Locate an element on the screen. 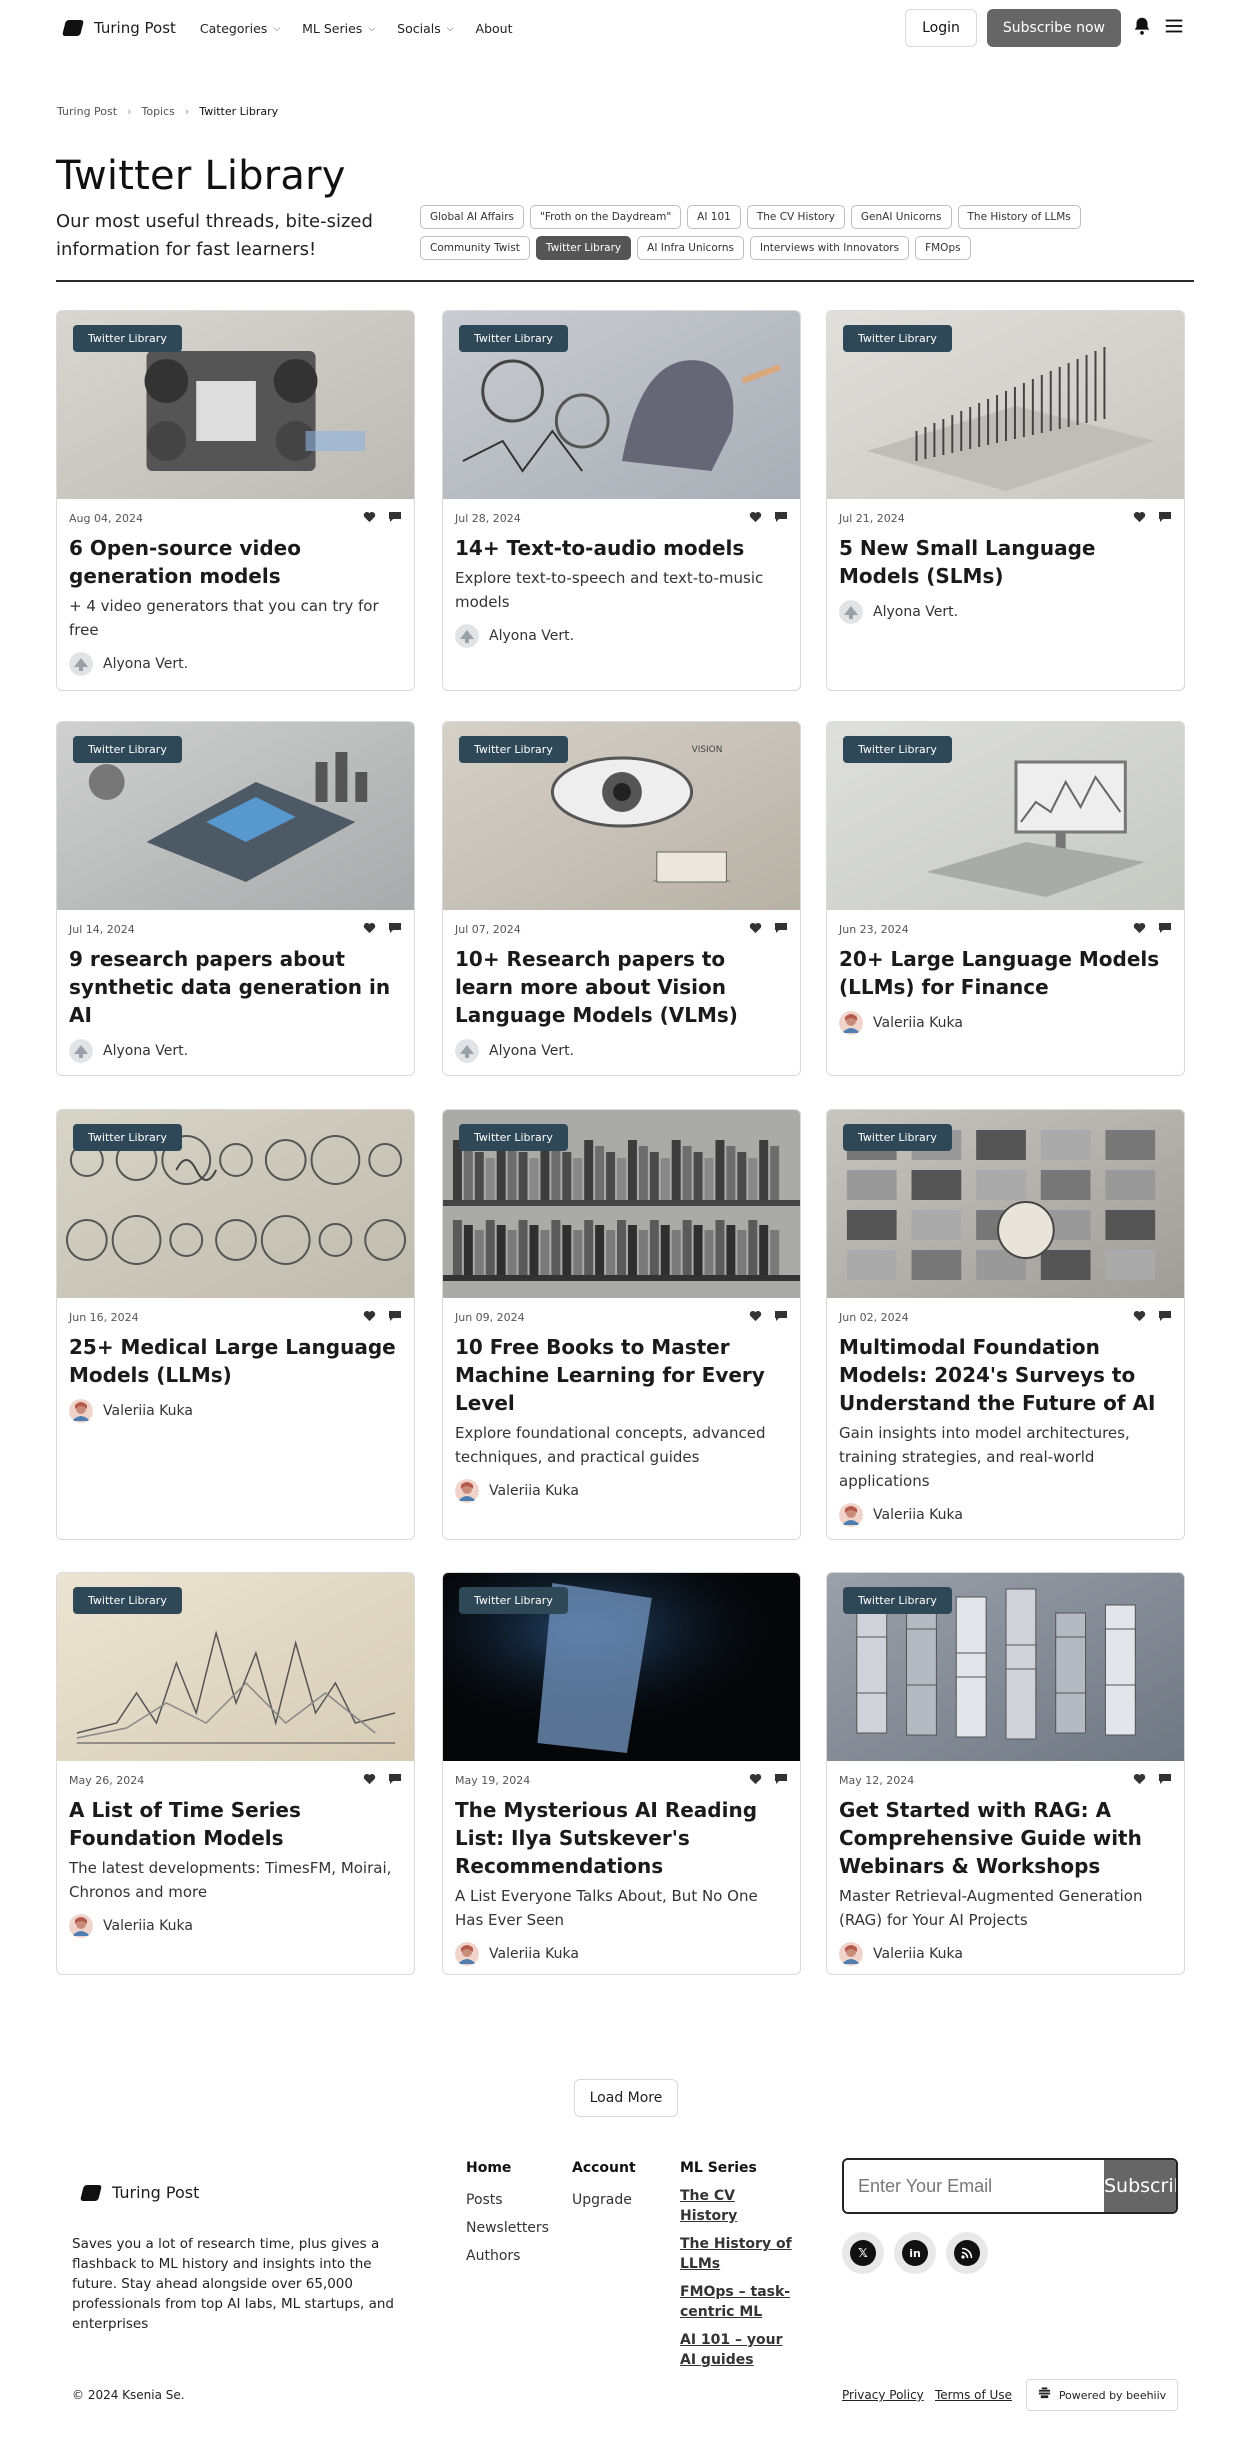 The height and width of the screenshot is (2442, 1249). tag-chip: Global AI Affairs is located at coordinates (472, 217).